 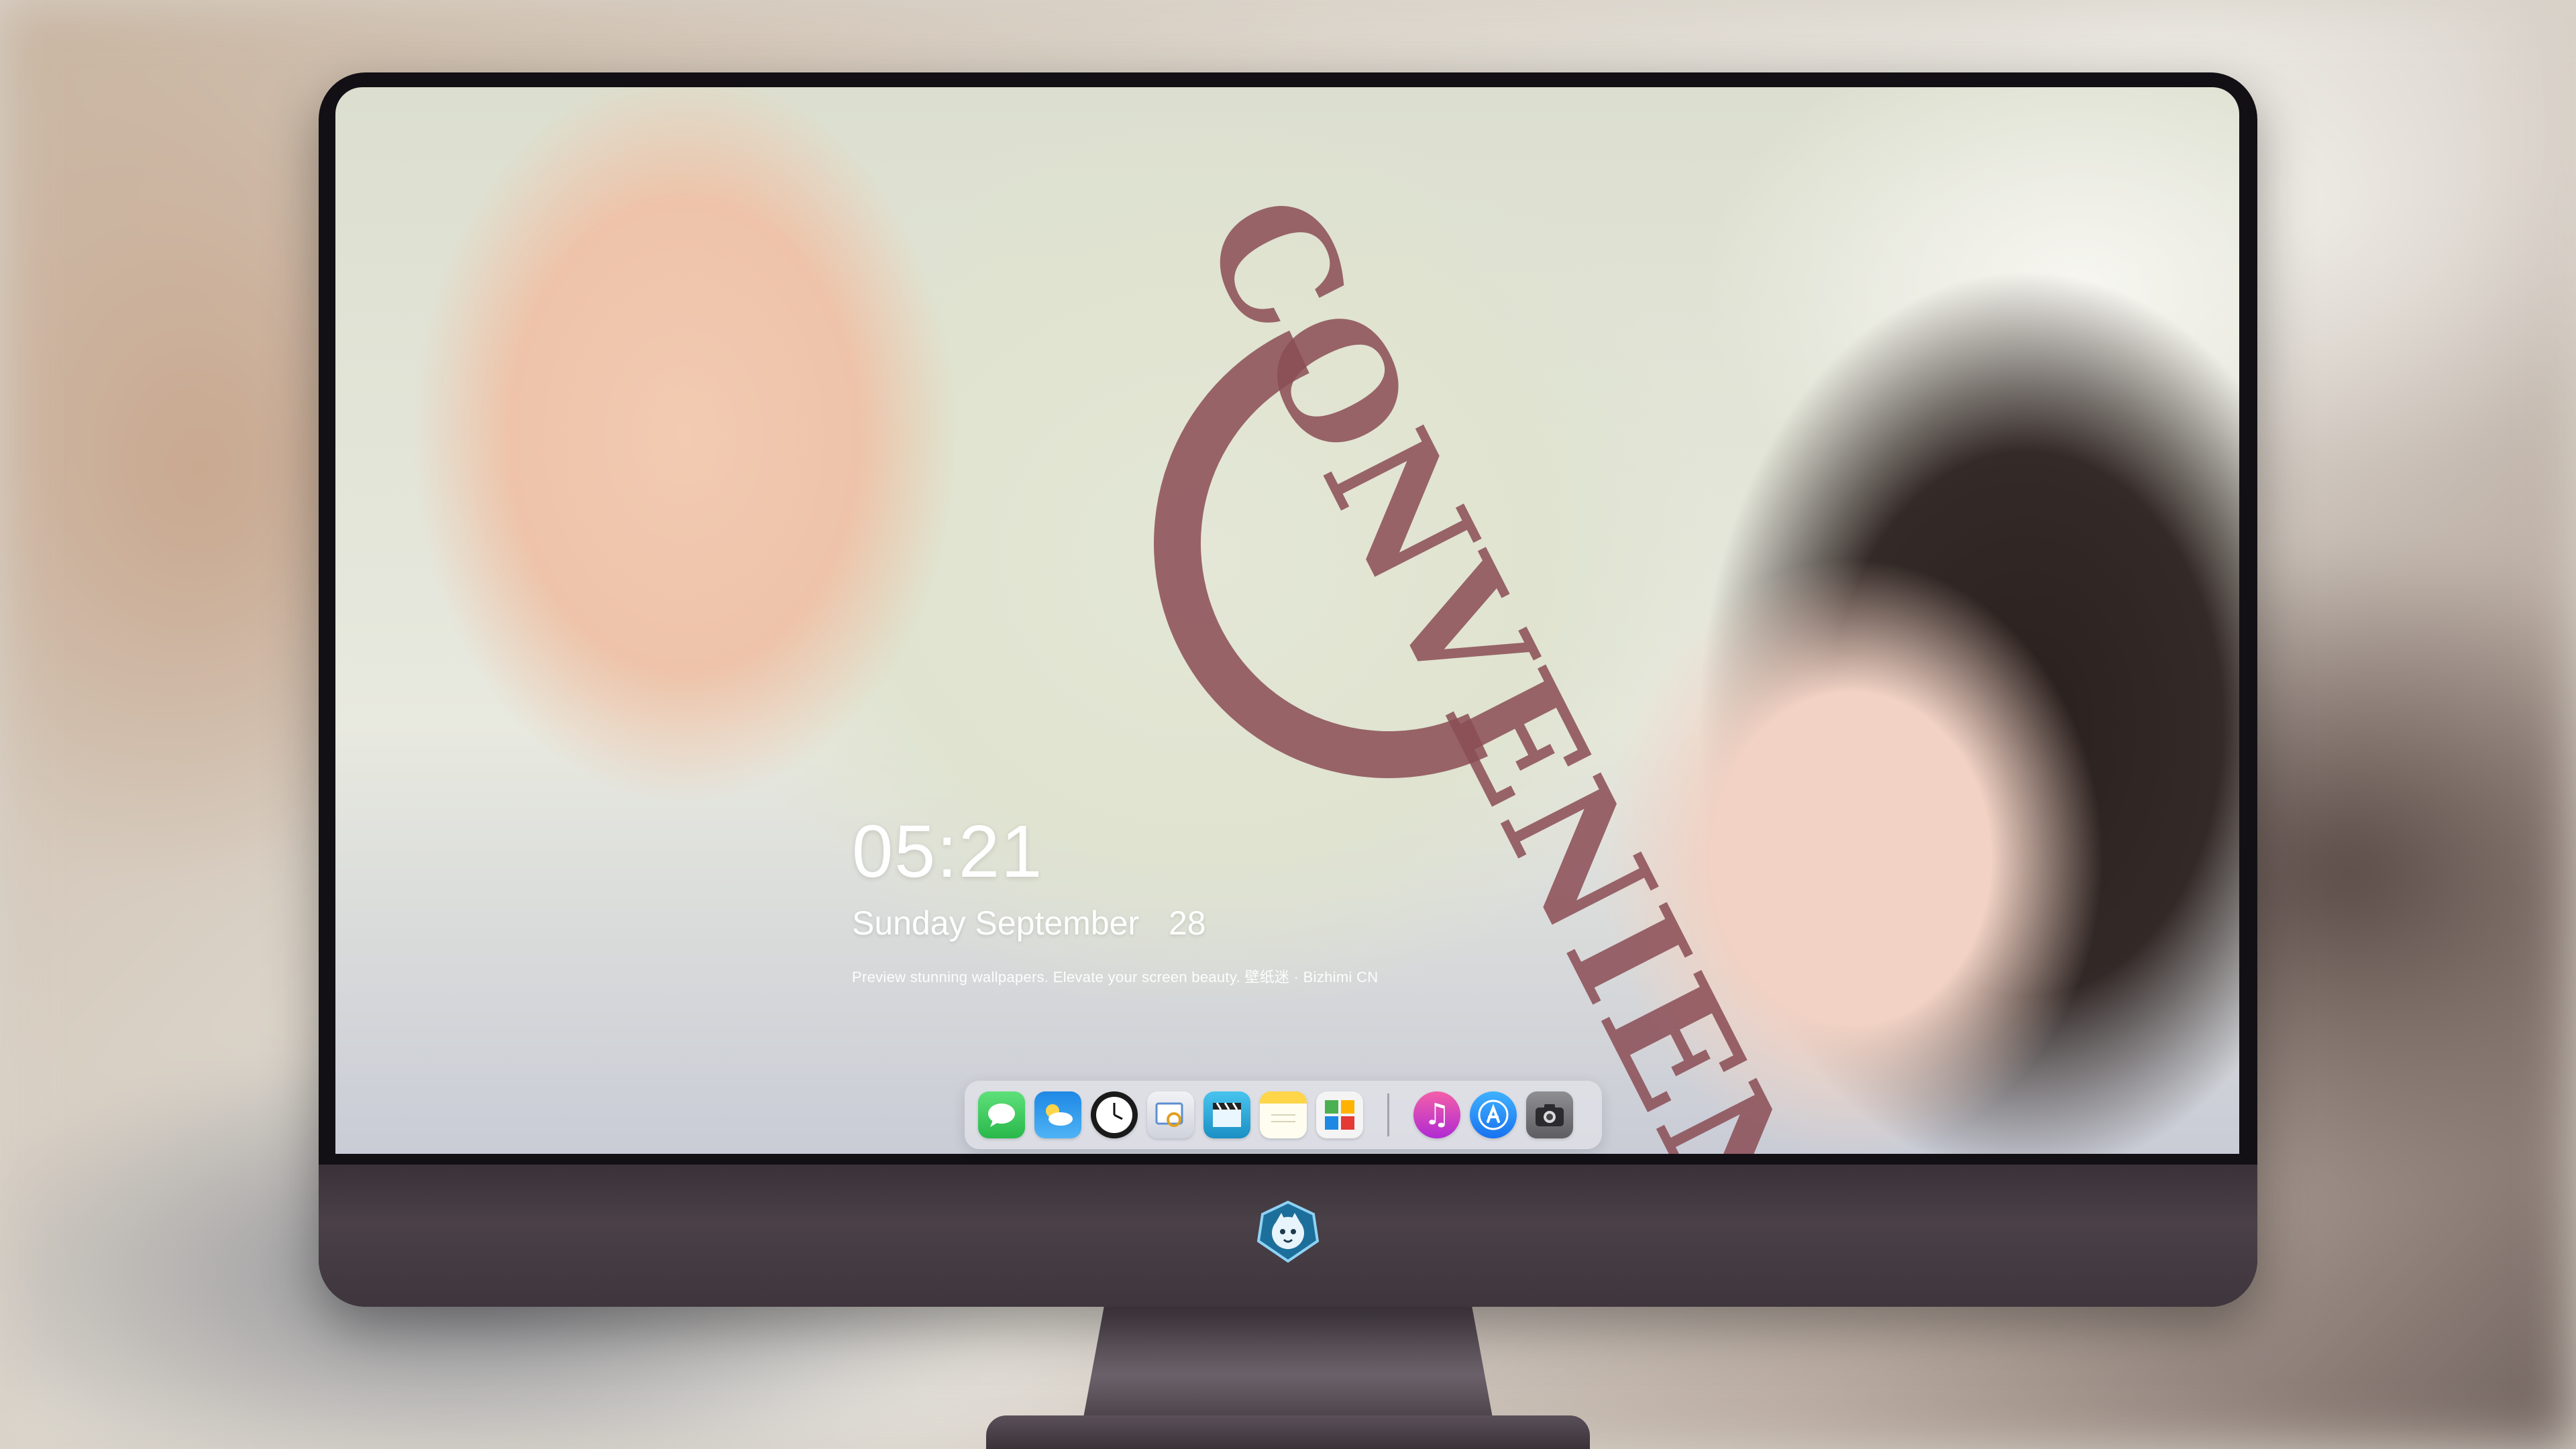 What do you see at coordinates (1493, 1114) in the screenshot?
I see `app-store-icon` at bounding box center [1493, 1114].